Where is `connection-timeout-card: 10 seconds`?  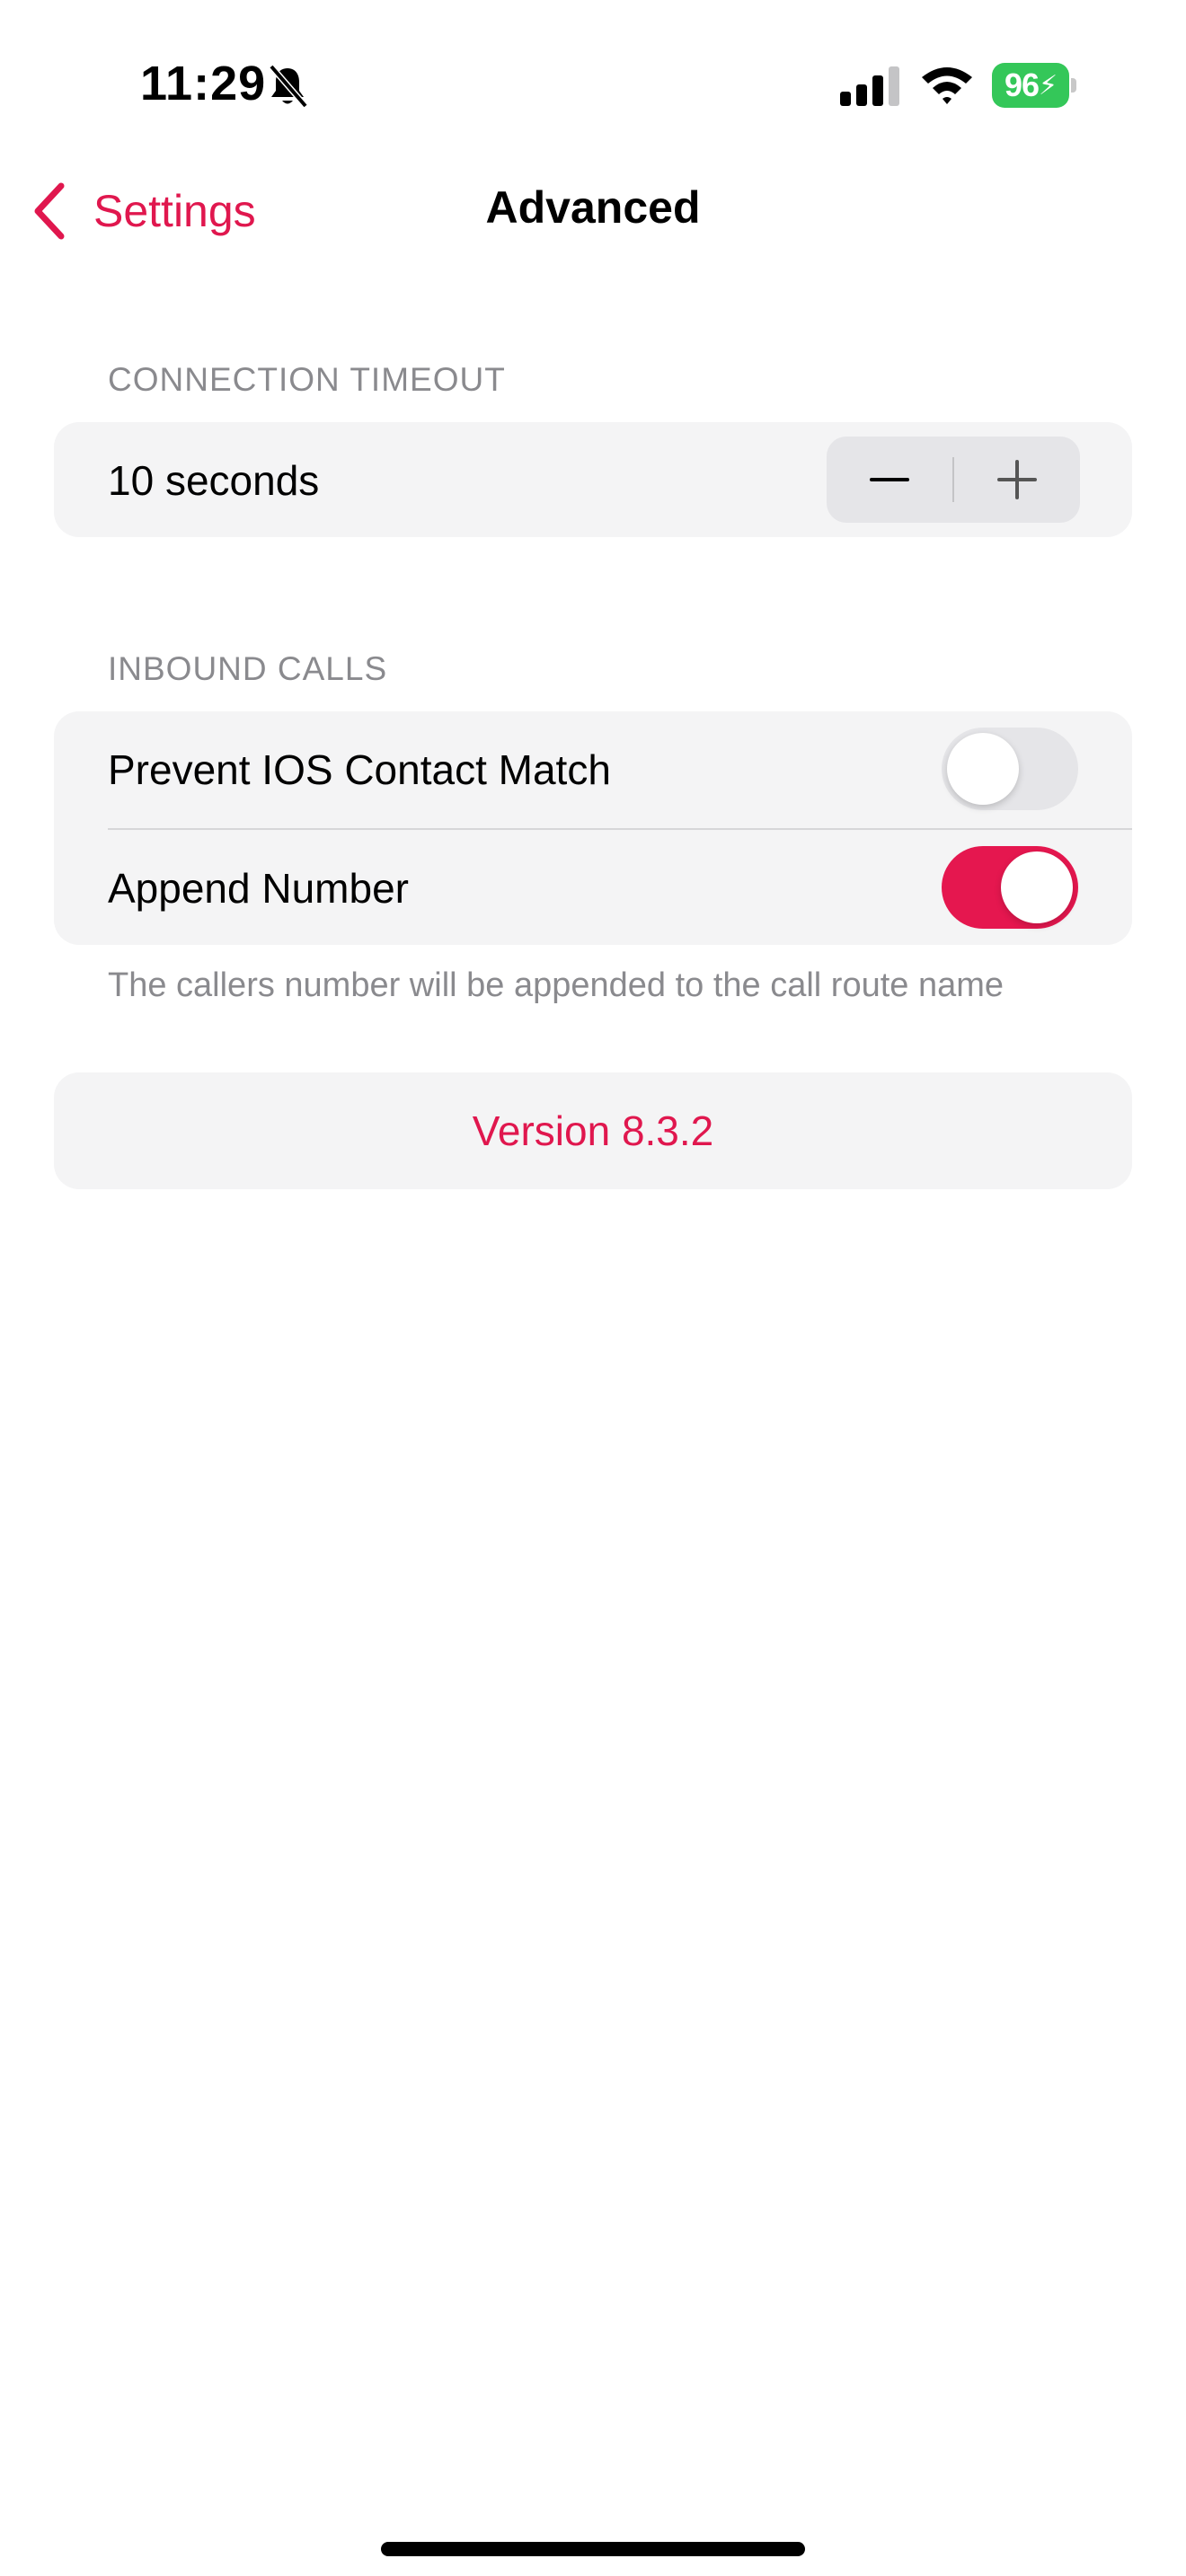 connection-timeout-card: 10 seconds is located at coordinates (593, 480).